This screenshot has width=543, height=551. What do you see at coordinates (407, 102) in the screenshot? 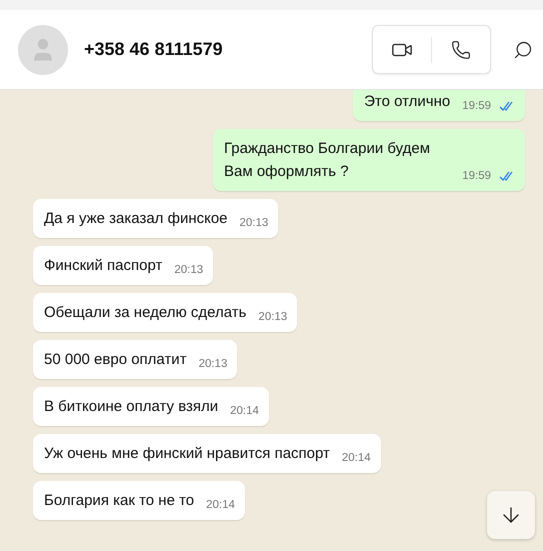
I see `message-text: Это отлично` at bounding box center [407, 102].